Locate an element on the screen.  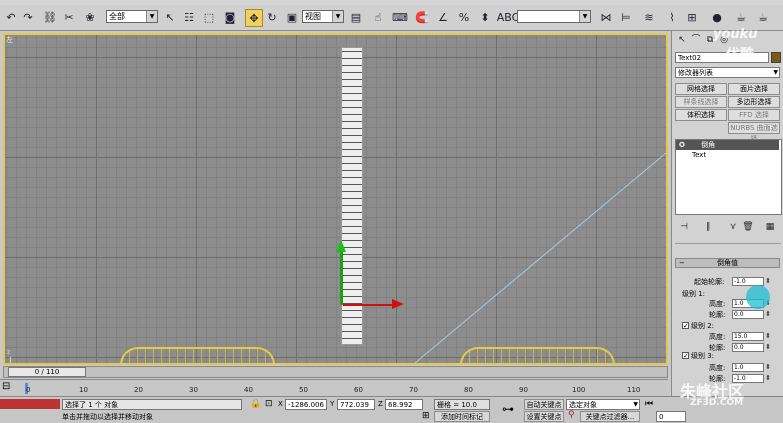
set-key-button: 设置关键点 is located at coordinates (544, 416).